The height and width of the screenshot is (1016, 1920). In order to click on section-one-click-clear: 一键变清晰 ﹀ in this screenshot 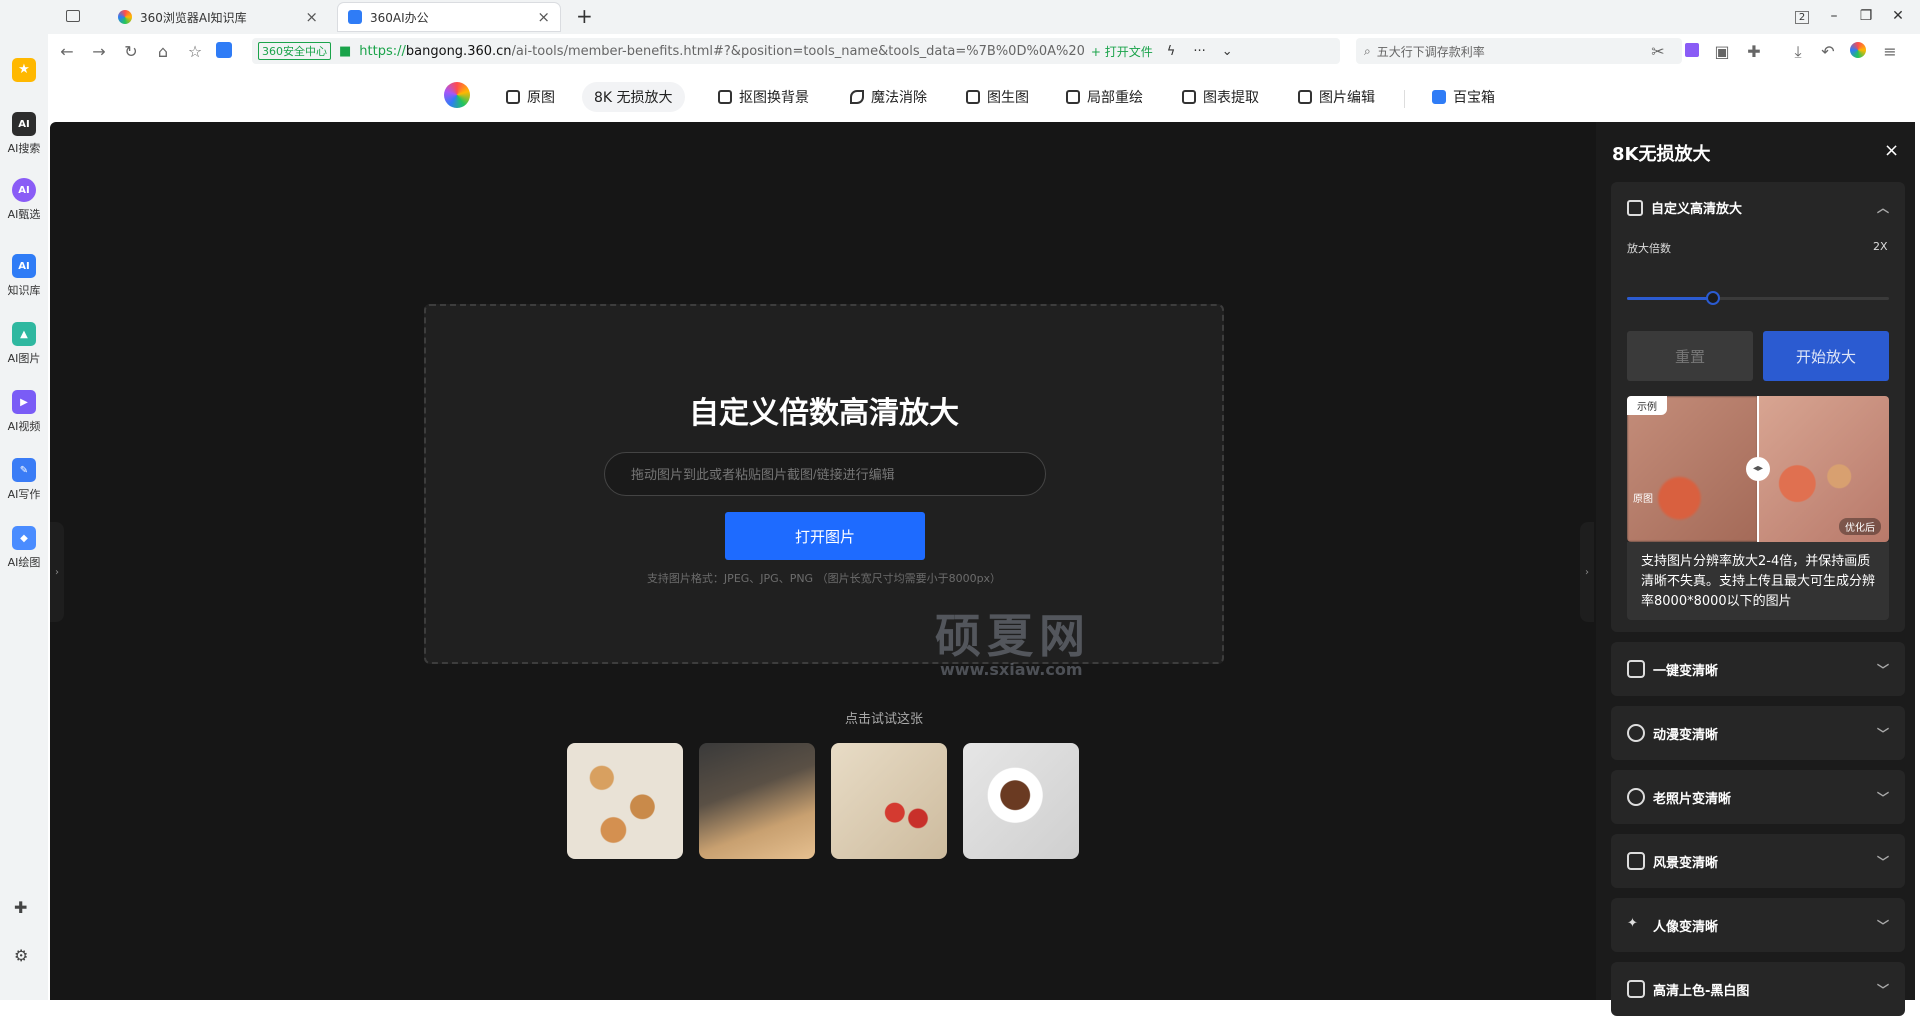, I will do `click(1758, 669)`.